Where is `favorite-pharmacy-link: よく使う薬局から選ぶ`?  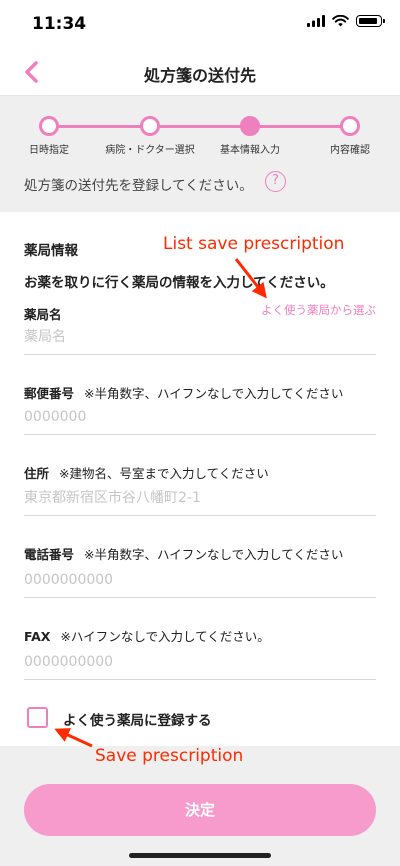
favorite-pharmacy-link: よく使う薬局から選ぶ is located at coordinates (318, 310).